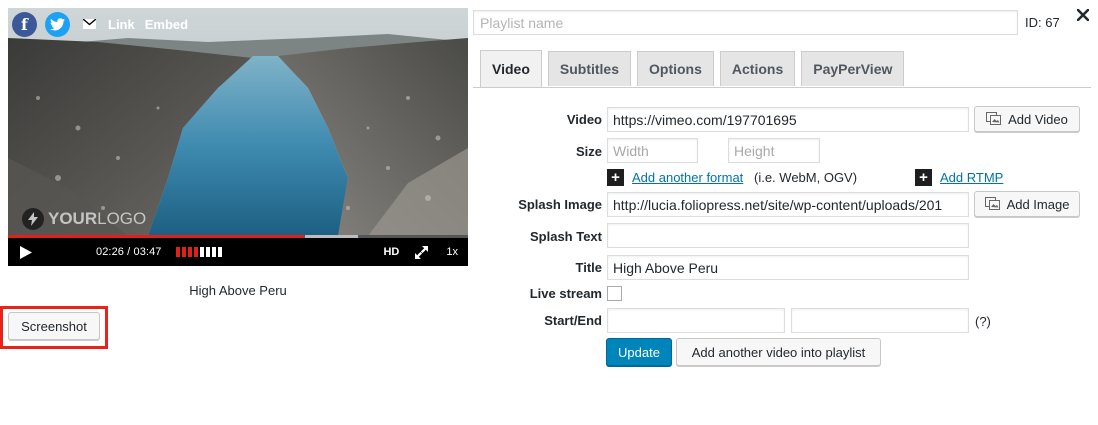 Image resolution: width=1098 pixels, height=425 pixels. Describe the element at coordinates (788, 235) in the screenshot. I see `splash-text-input` at that location.